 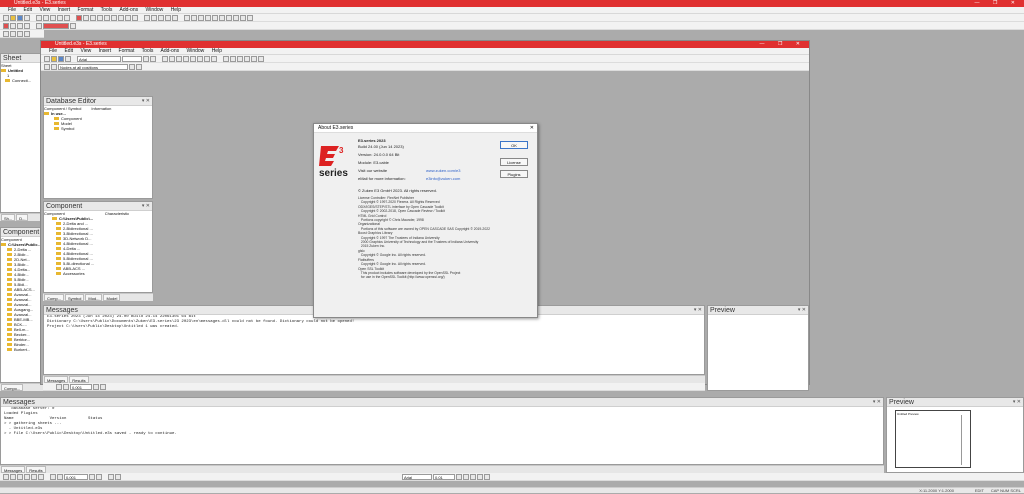 I want to click on panel-close-icon: ▾ ✕, so click(x=146, y=101).